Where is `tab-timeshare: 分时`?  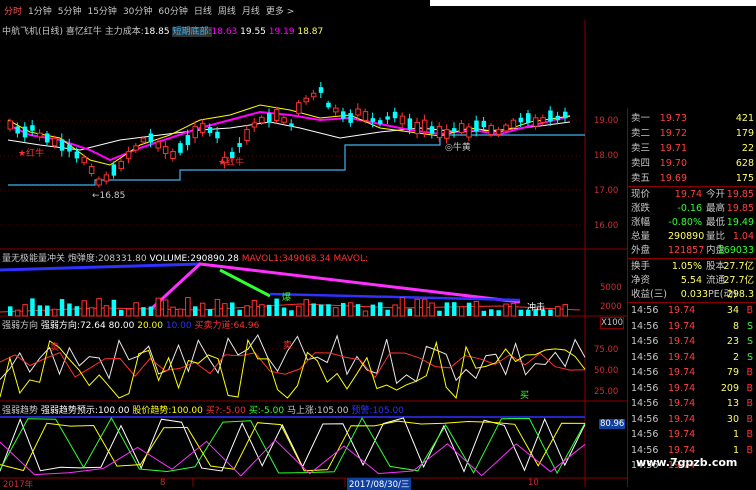
tab-timeshare: 分时 is located at coordinates (13, 10).